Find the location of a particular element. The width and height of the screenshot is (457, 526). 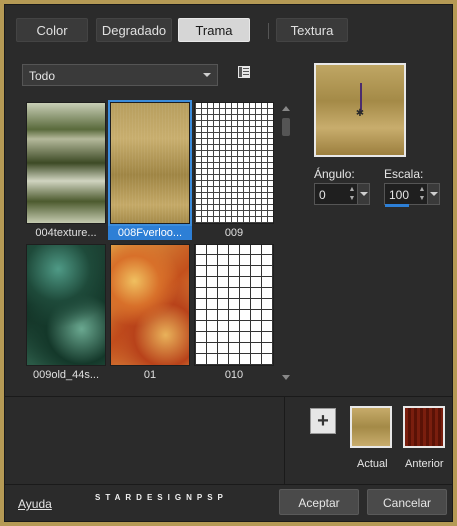

scroll-down-icon is located at coordinates (286, 377).